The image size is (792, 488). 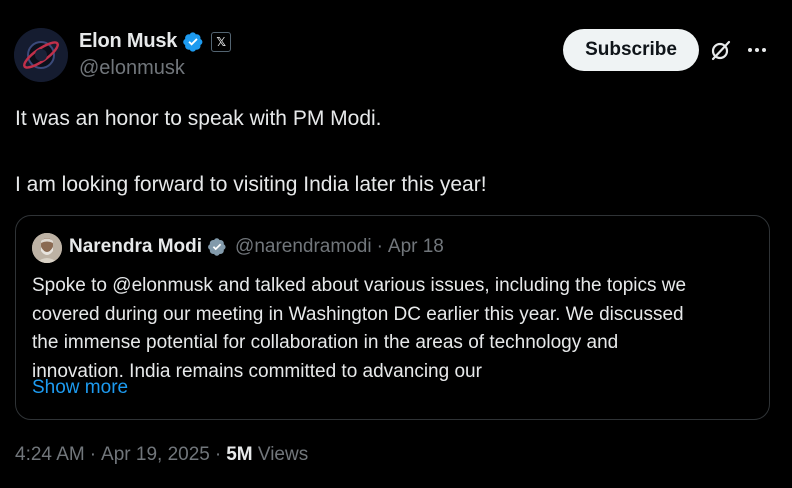 What do you see at coordinates (47, 248) in the screenshot?
I see `quoted-author-avatar` at bounding box center [47, 248].